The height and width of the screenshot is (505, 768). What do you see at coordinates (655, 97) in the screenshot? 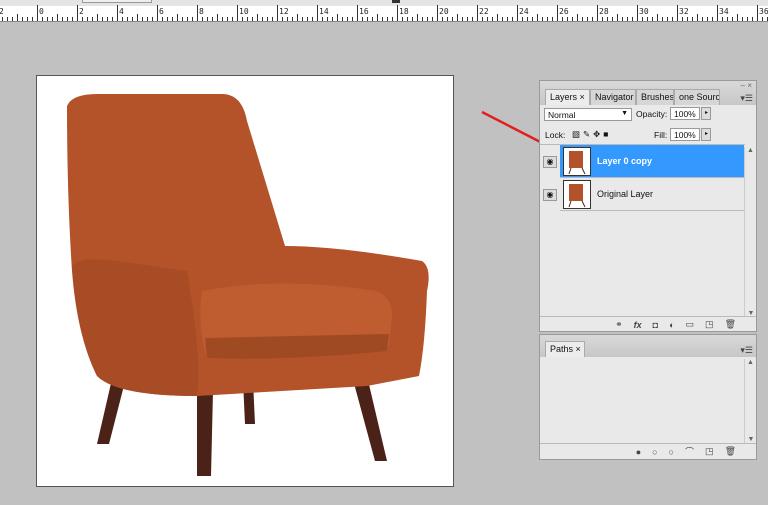
I see `tab-brushes: Brushes` at bounding box center [655, 97].